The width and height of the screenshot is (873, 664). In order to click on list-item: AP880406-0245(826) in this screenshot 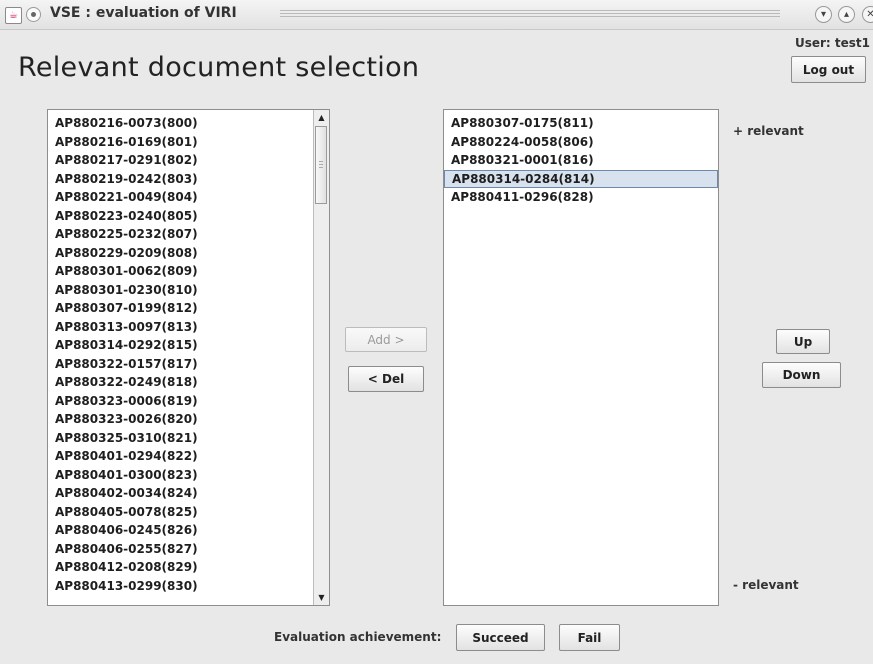, I will do `click(188, 530)`.